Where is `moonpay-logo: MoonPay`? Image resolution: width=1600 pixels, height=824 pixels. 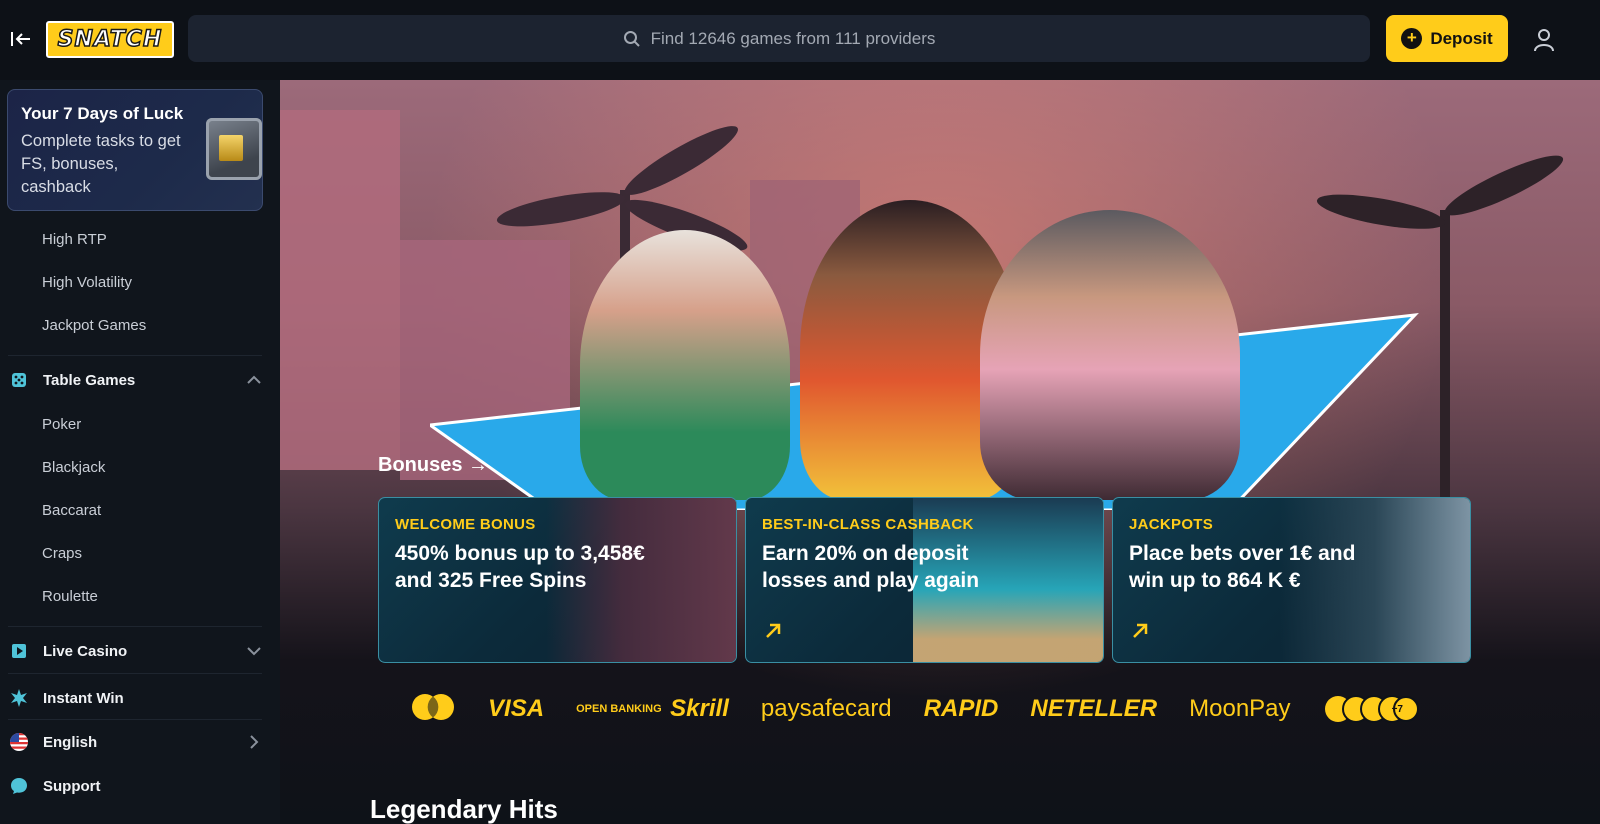
moonpay-logo: MoonPay is located at coordinates (1240, 708).